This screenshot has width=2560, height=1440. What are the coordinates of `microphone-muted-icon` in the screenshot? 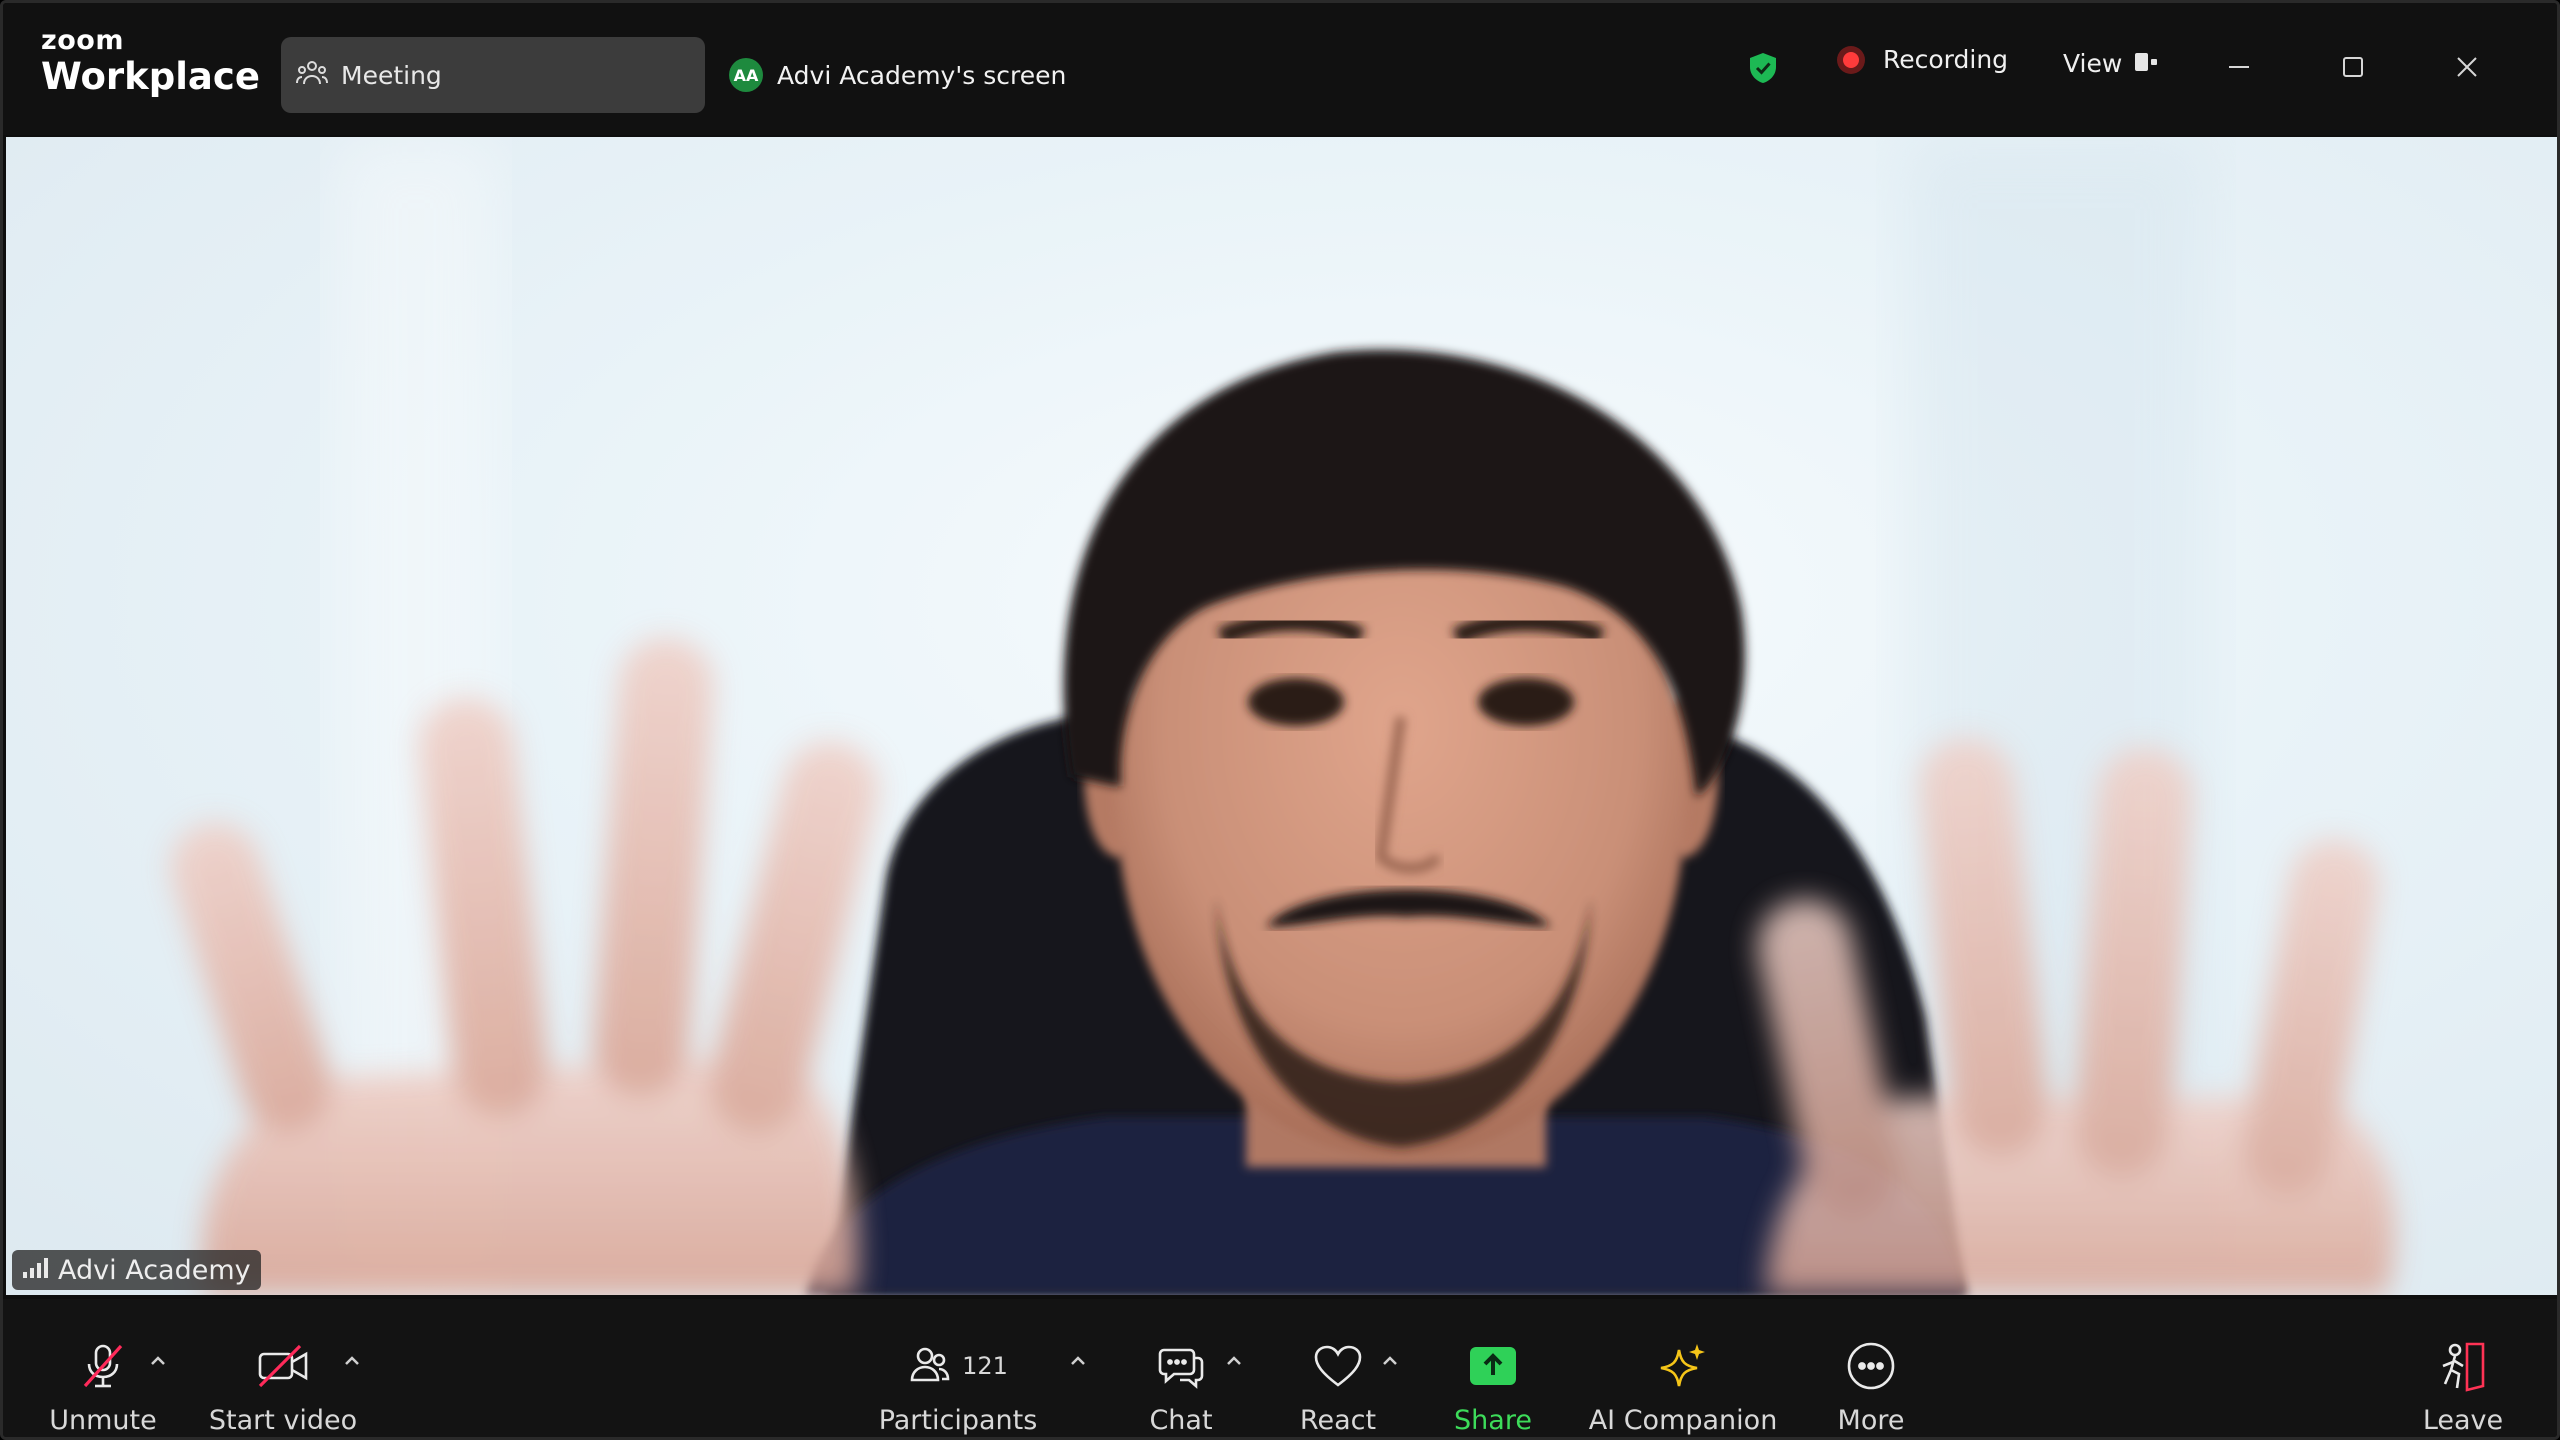 It's located at (103, 1366).